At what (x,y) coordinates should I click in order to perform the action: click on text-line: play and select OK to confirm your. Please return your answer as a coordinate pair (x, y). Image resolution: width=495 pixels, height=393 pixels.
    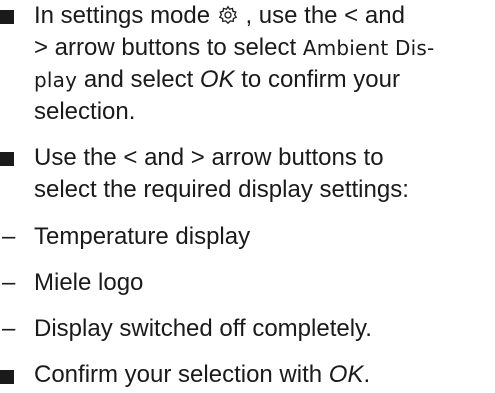
    Looking at the image, I should click on (217, 80).